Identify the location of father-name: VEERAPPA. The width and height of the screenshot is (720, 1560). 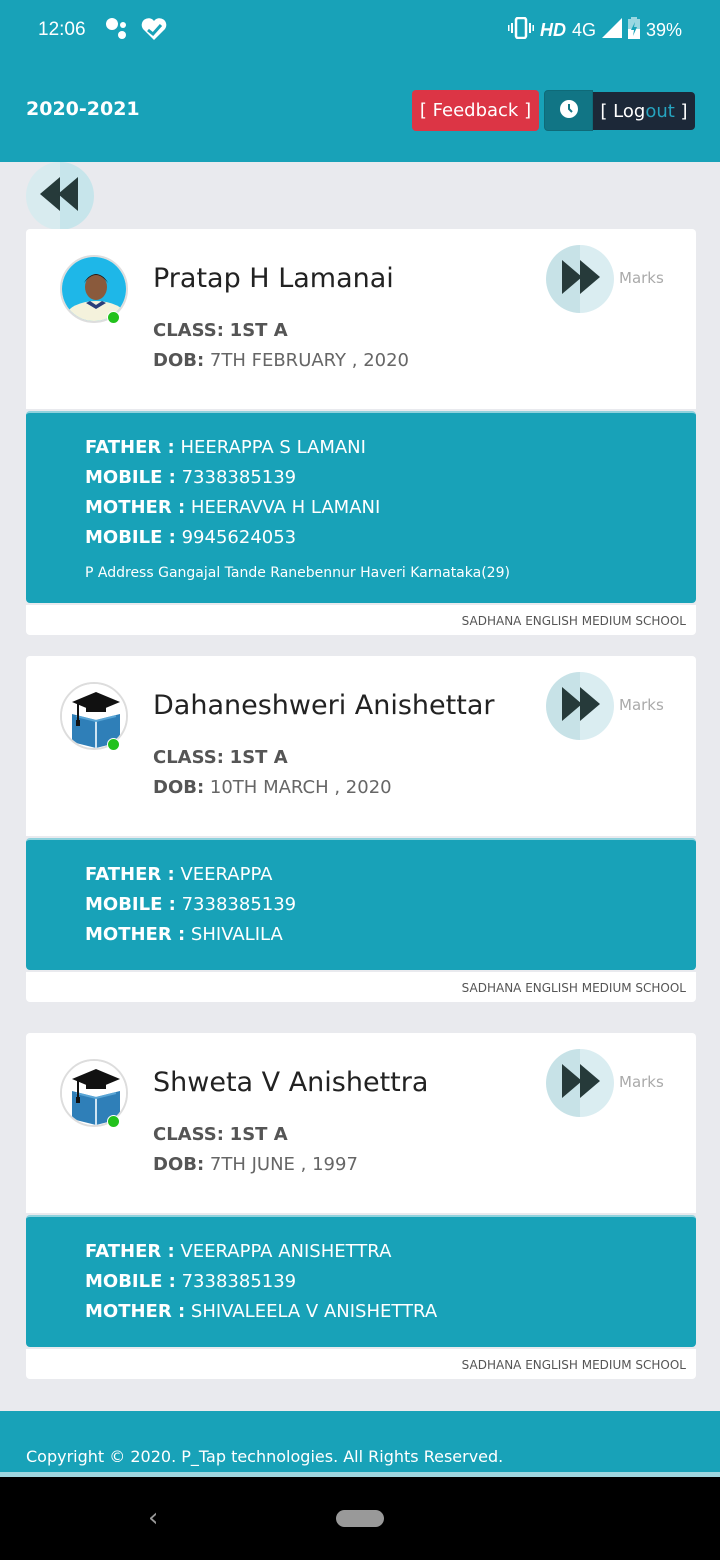
(226, 874).